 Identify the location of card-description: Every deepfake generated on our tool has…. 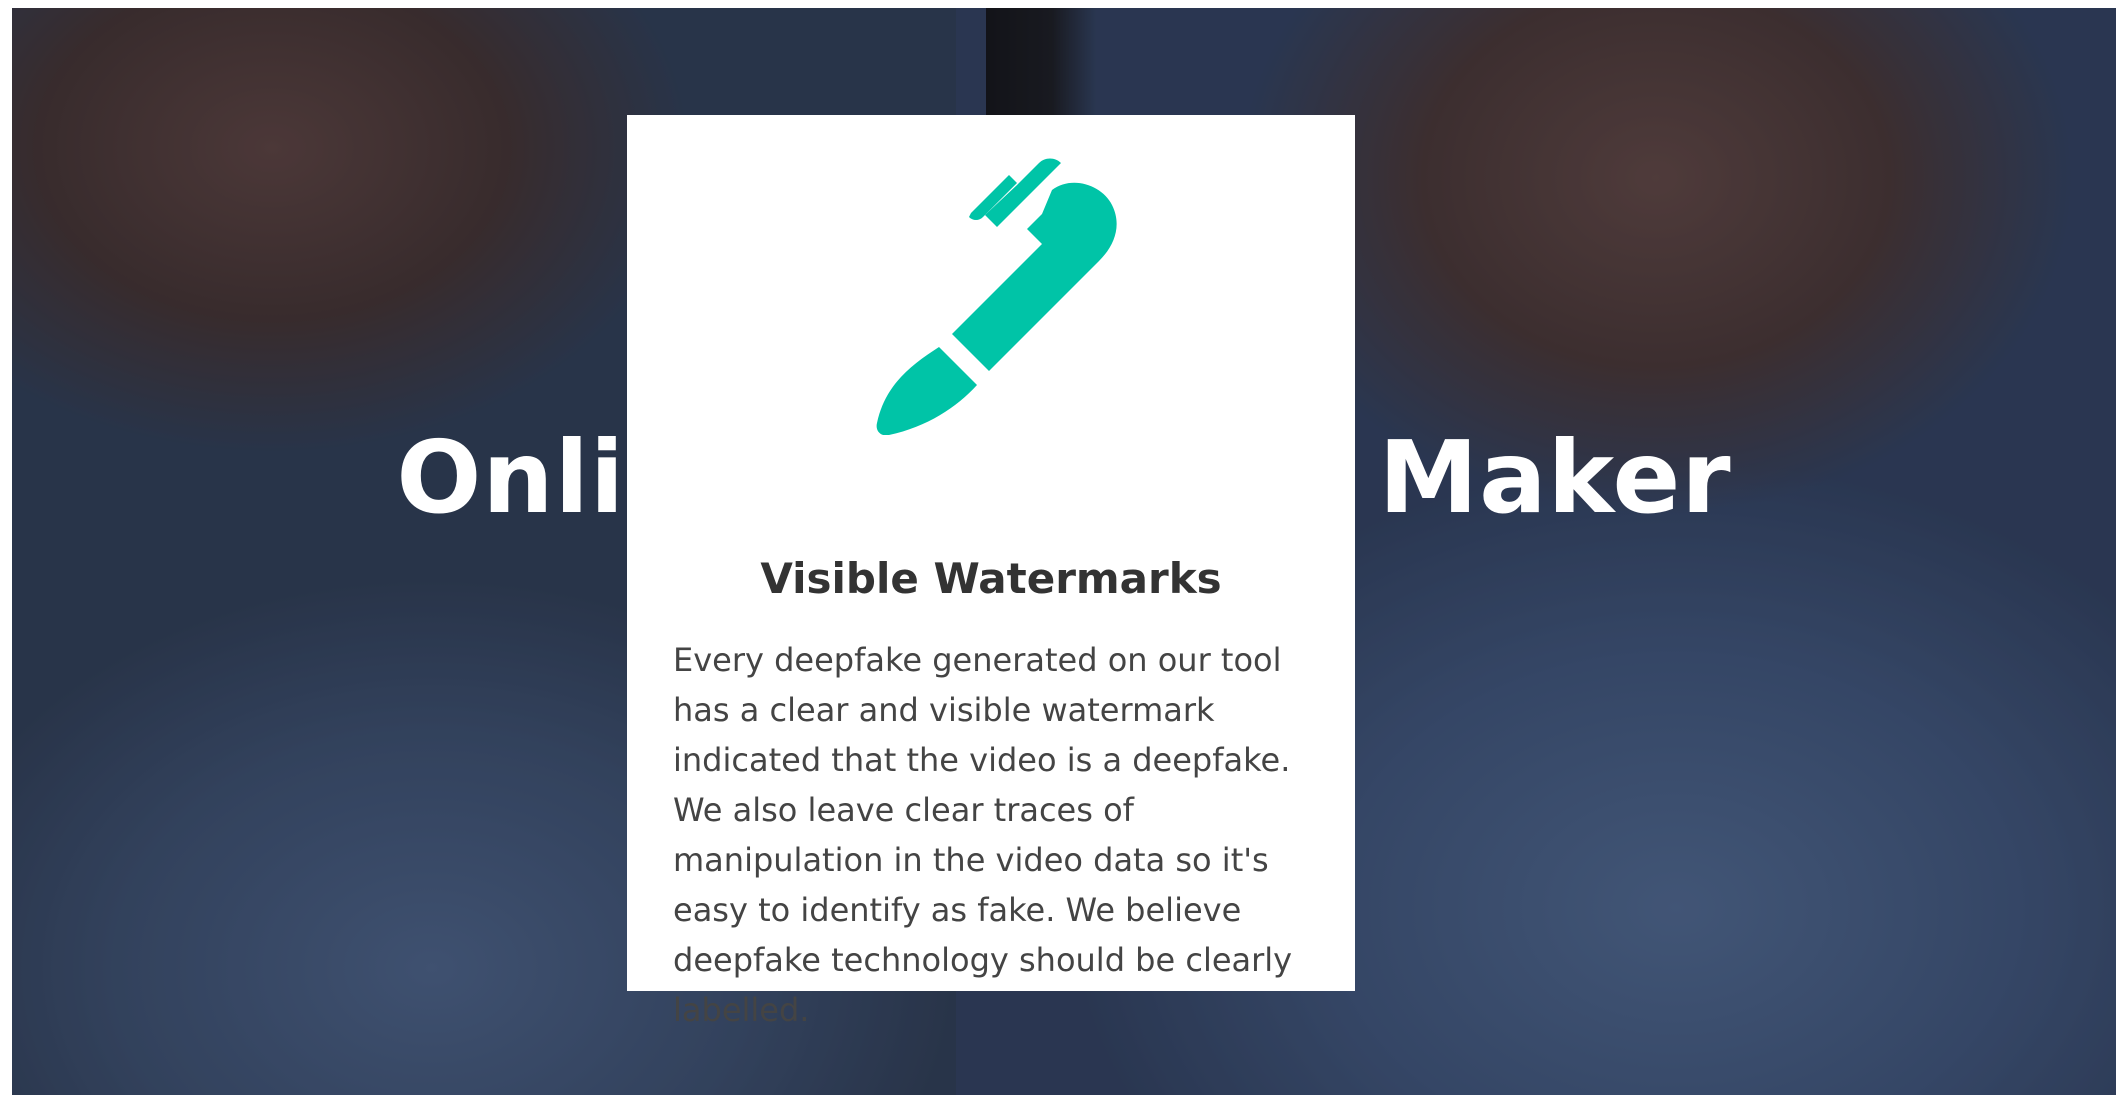
(983, 835).